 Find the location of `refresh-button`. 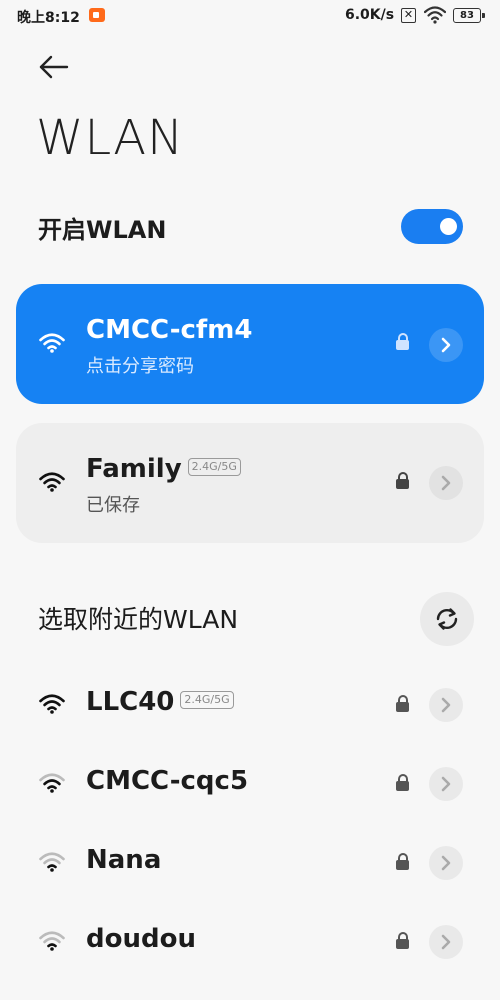

refresh-button is located at coordinates (447, 619).